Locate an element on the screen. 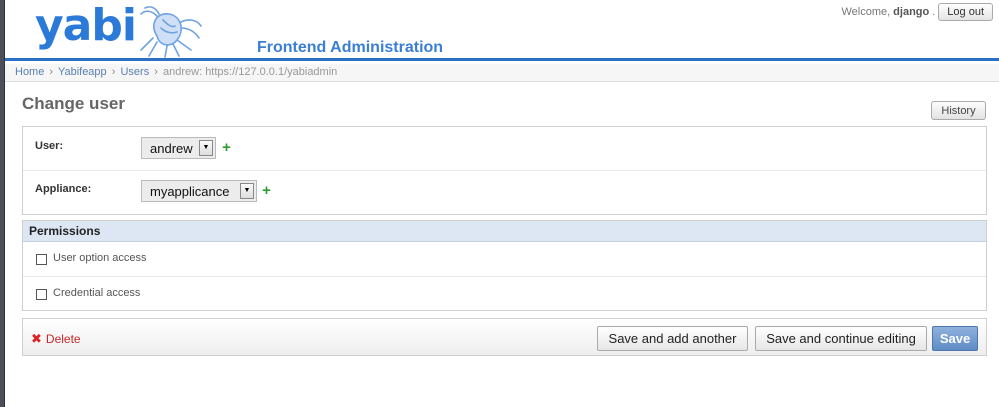 This screenshot has width=999, height=407. user-label: User: is located at coordinates (49, 146).